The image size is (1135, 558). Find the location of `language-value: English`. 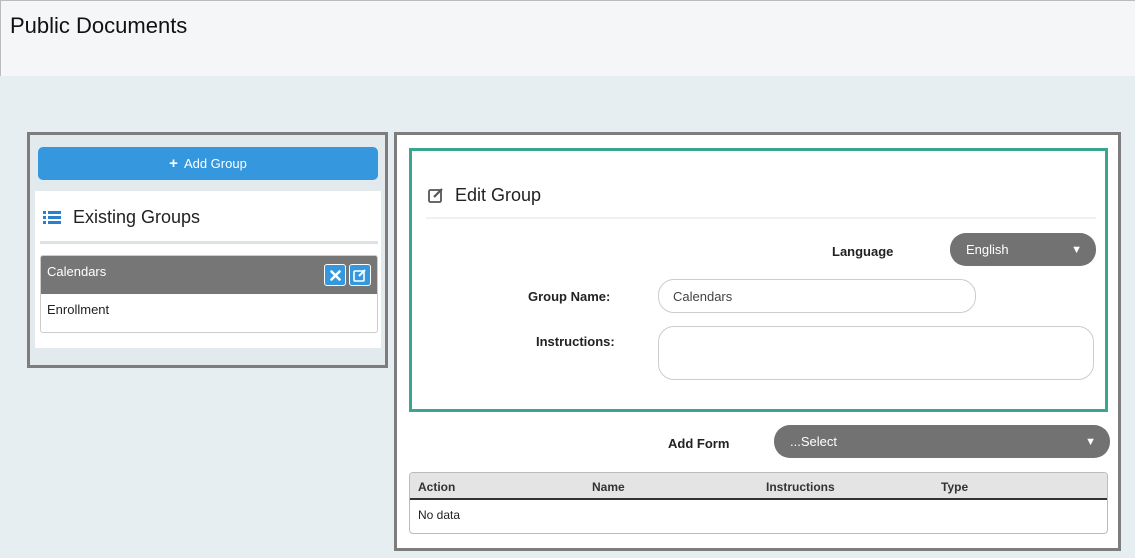

language-value: English is located at coordinates (987, 249).